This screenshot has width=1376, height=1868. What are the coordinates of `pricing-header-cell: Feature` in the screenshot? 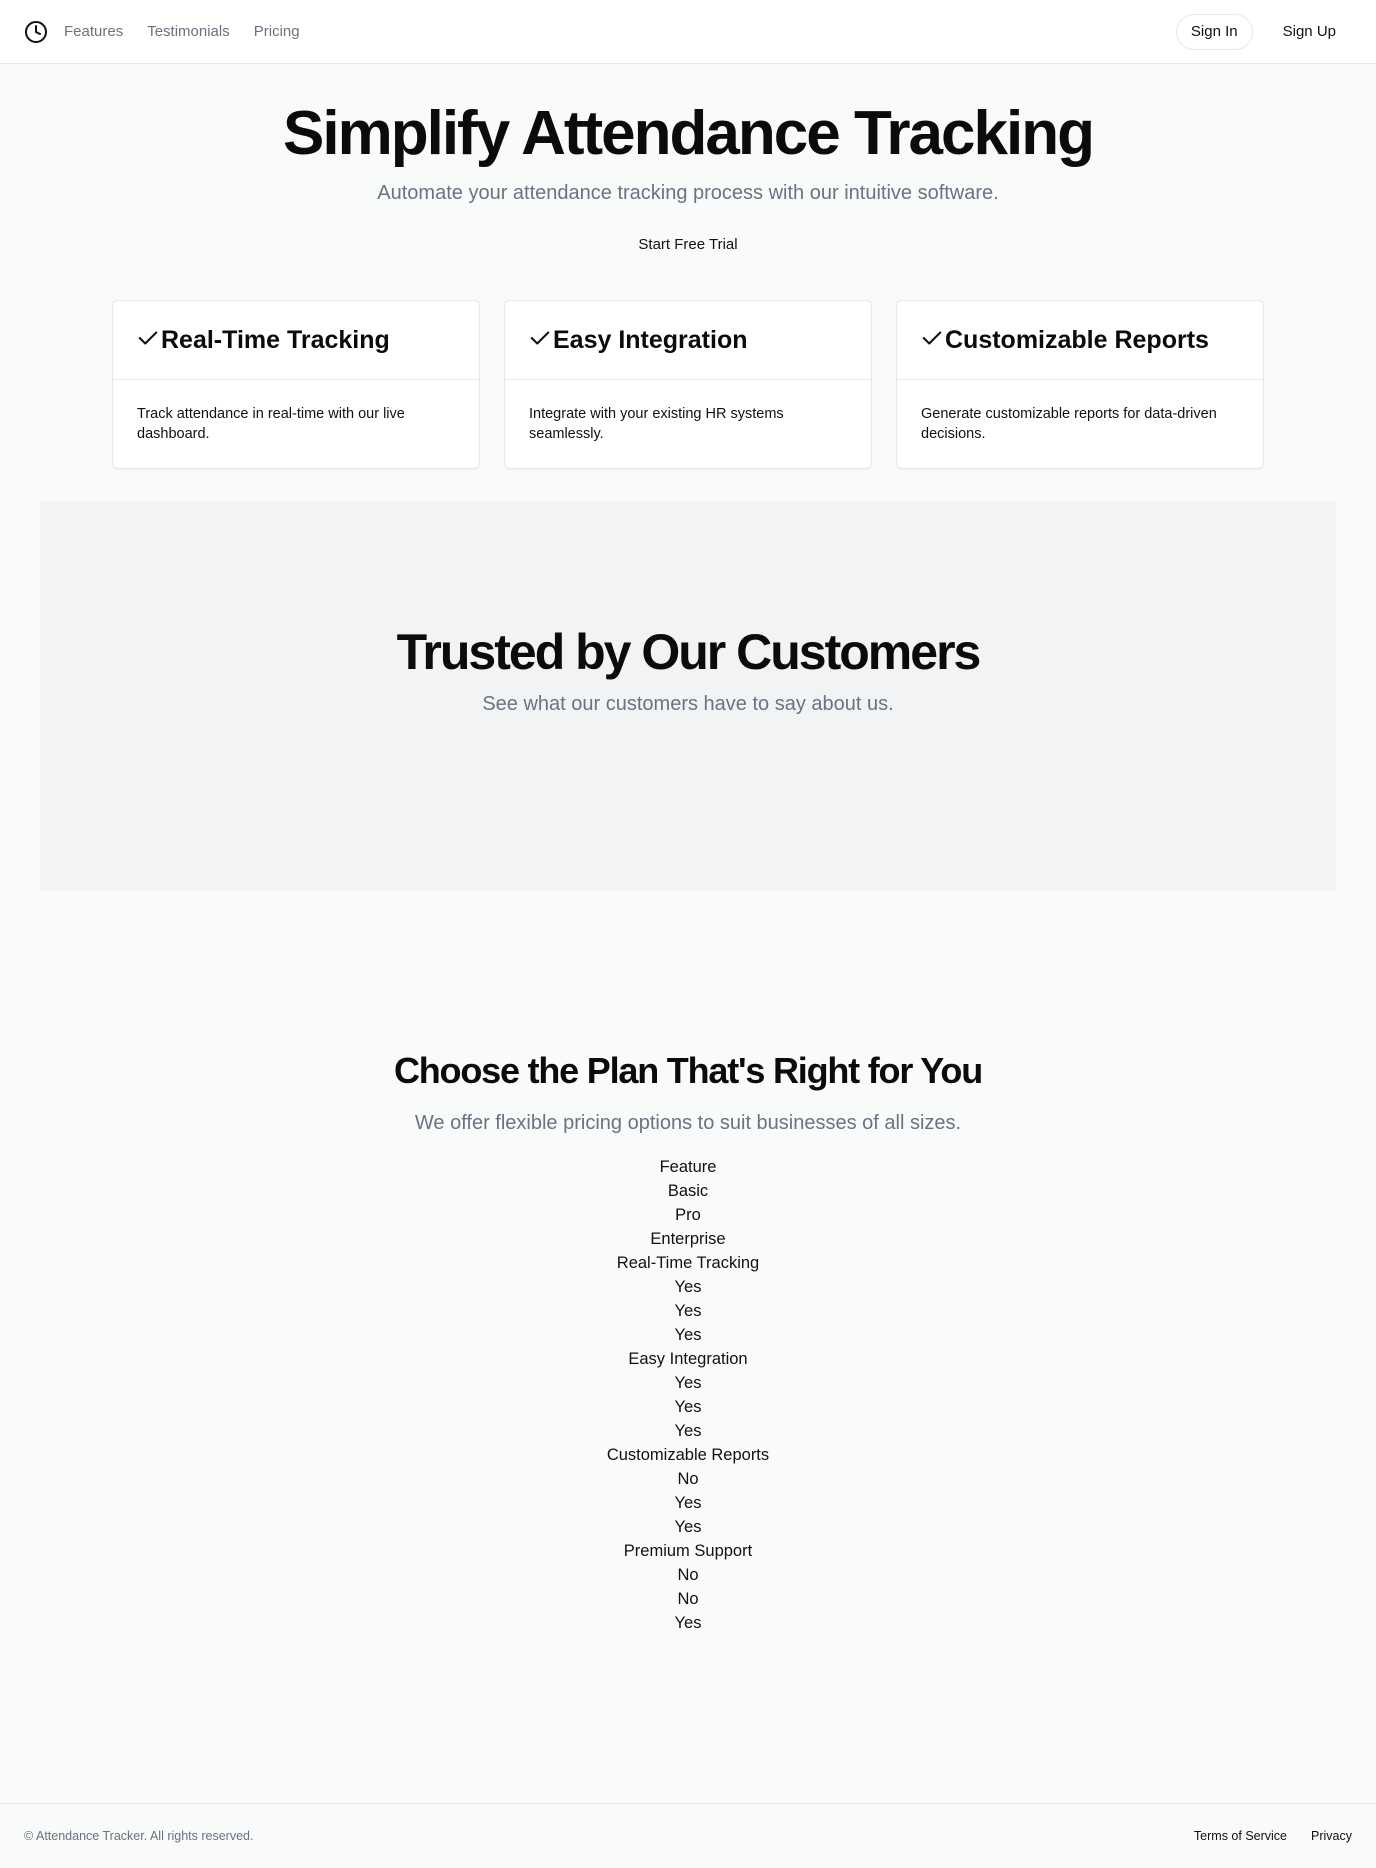 It's located at (688, 1167).